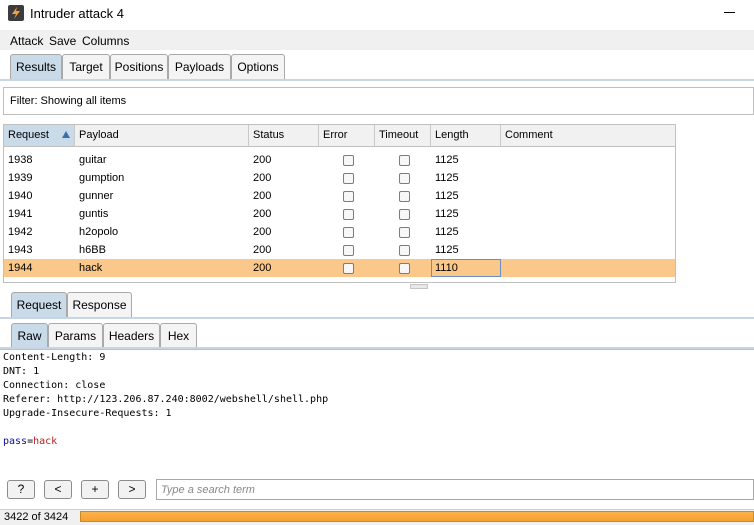  I want to click on cell-request: 1939, so click(20, 178).